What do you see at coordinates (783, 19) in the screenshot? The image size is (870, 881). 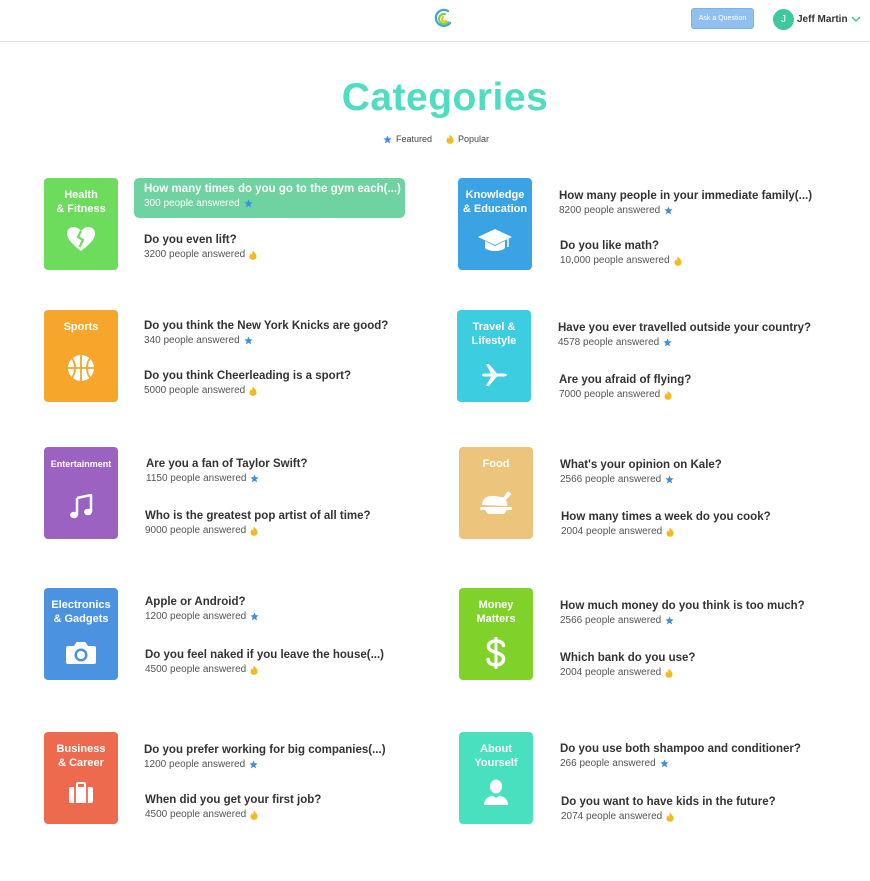 I see `avatar: J` at bounding box center [783, 19].